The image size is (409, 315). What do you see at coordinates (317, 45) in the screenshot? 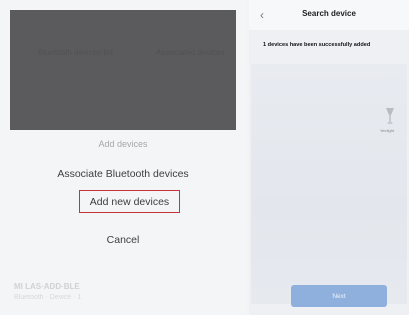
I see `status-message: 1 devices have been successfully added` at bounding box center [317, 45].